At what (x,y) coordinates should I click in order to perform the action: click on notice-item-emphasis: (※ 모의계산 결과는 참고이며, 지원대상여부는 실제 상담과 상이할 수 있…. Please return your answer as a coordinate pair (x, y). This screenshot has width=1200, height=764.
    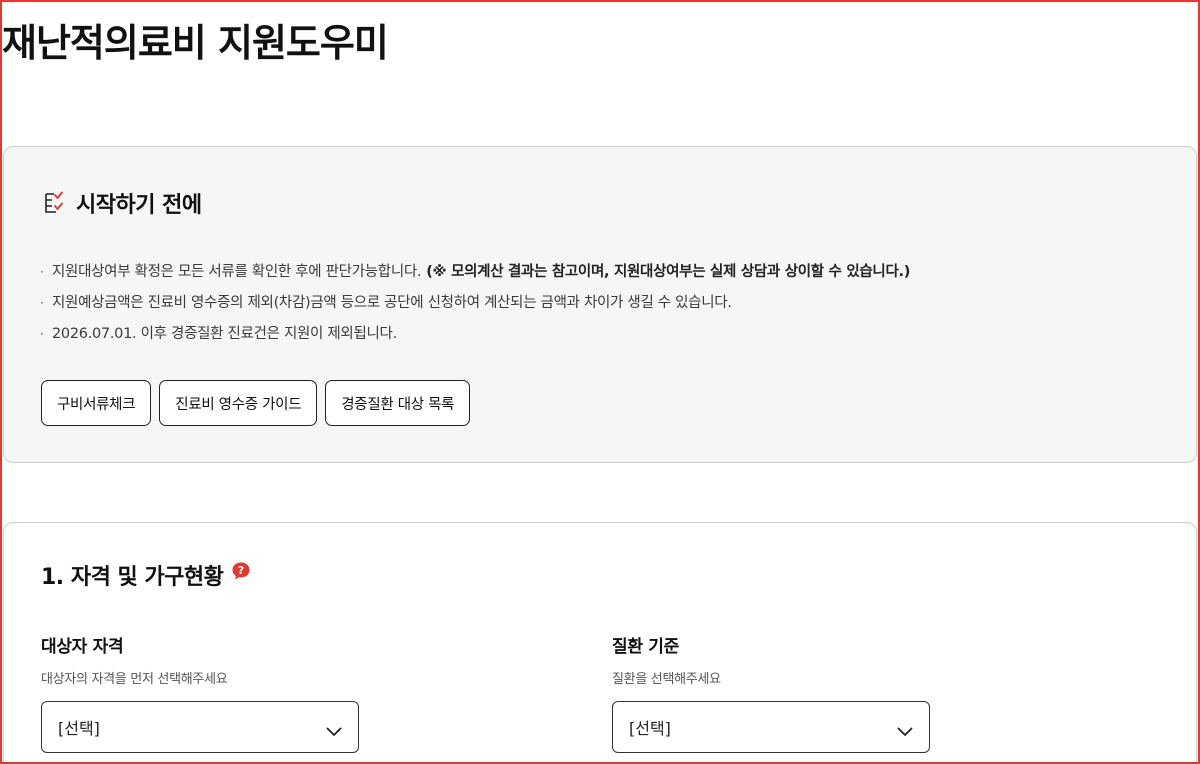
    Looking at the image, I should click on (668, 272).